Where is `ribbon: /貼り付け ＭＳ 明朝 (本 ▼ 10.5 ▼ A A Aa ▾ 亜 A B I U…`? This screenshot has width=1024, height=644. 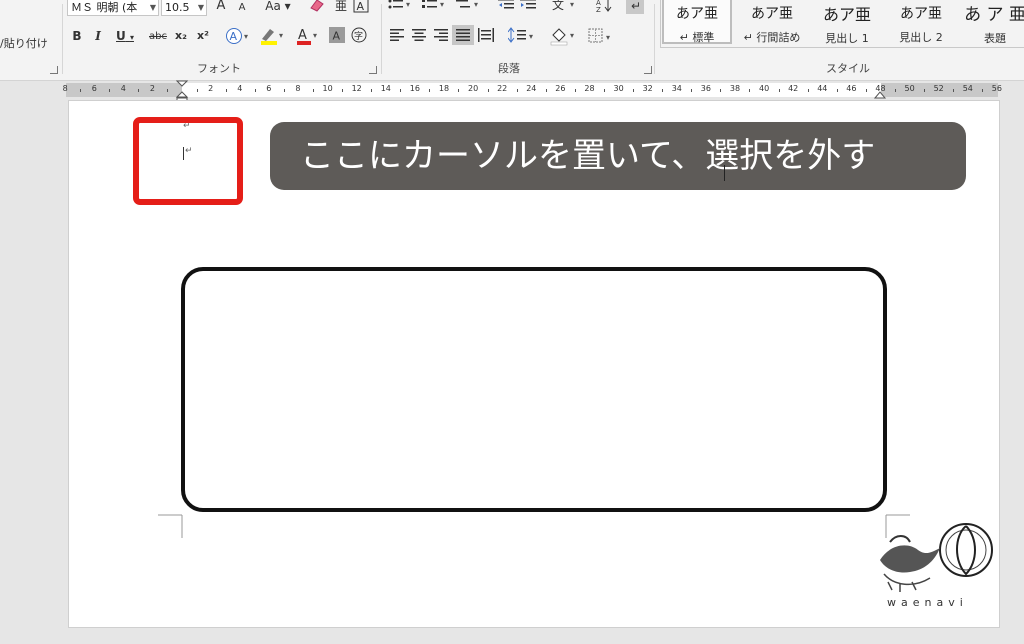
ribbon: /貼り付け ＭＳ 明朝 (本 ▼ 10.5 ▼ A A Aa ▾ 亜 A B I U… is located at coordinates (512, 40).